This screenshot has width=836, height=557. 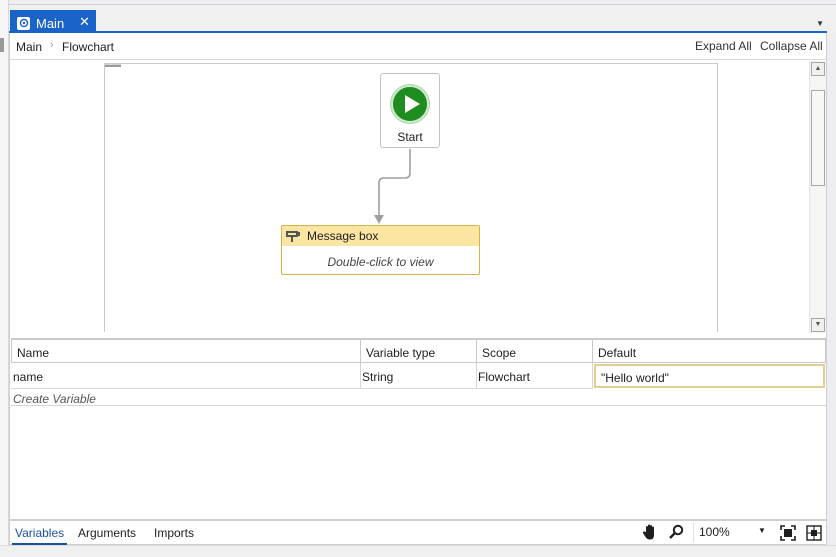 I want to click on vertical-scrollbar: ▲ ▼, so click(x=817, y=197).